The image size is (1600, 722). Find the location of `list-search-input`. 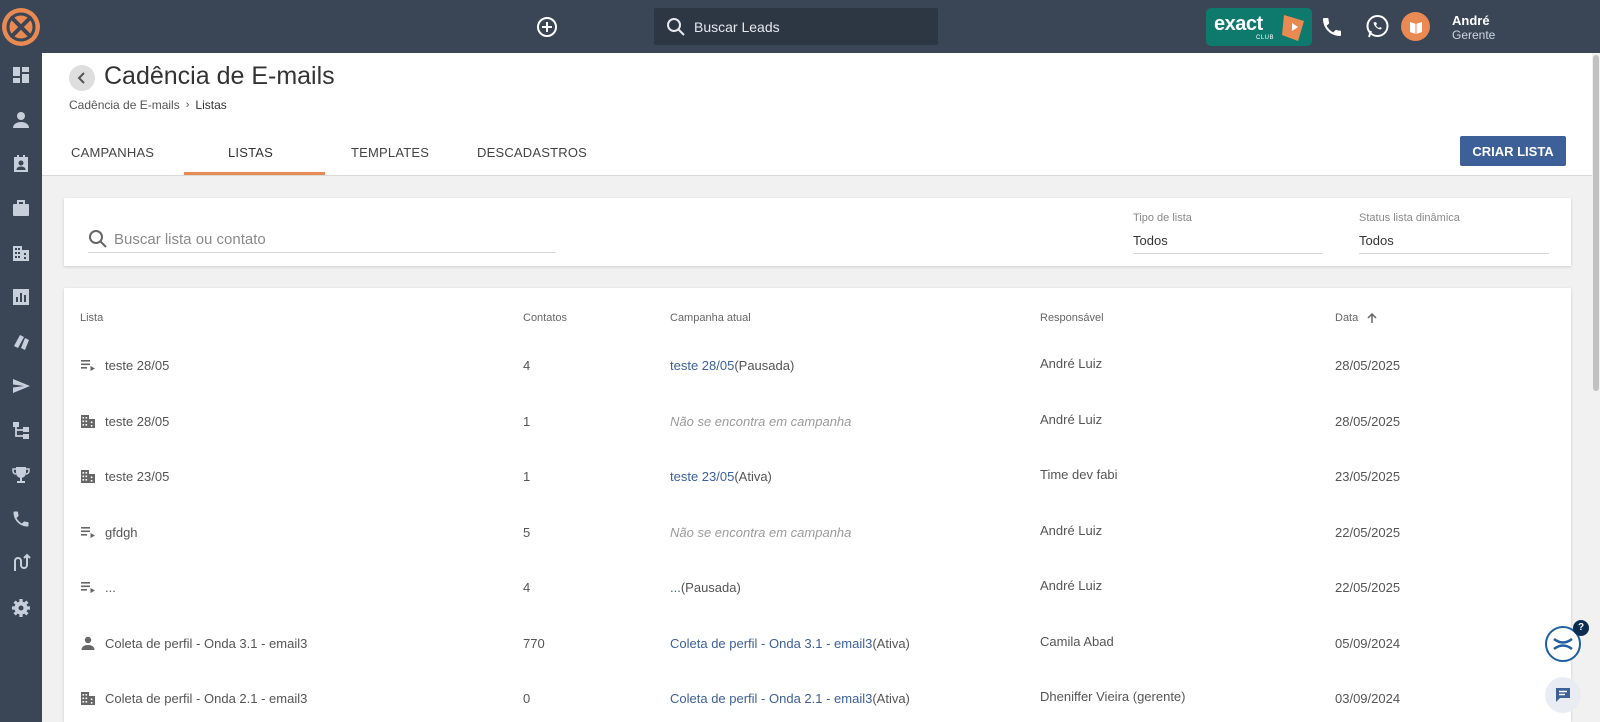

list-search-input is located at coordinates (328, 239).